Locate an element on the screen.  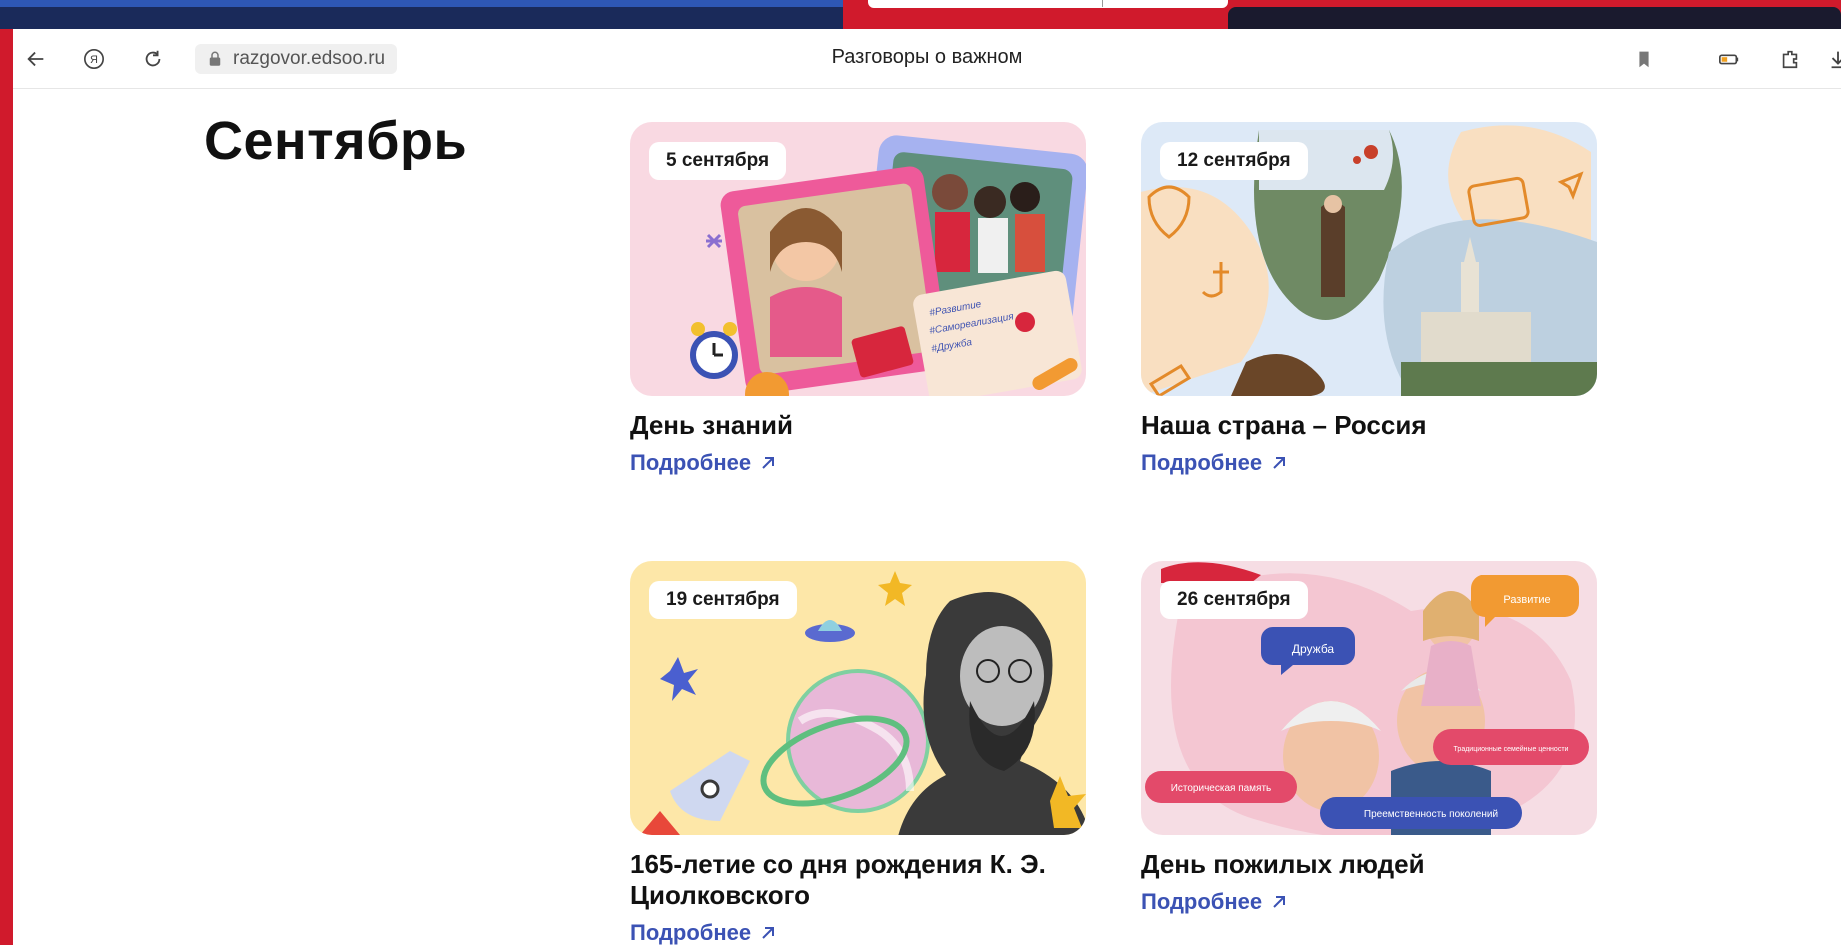
active-tab is located at coordinates (1048, 4).